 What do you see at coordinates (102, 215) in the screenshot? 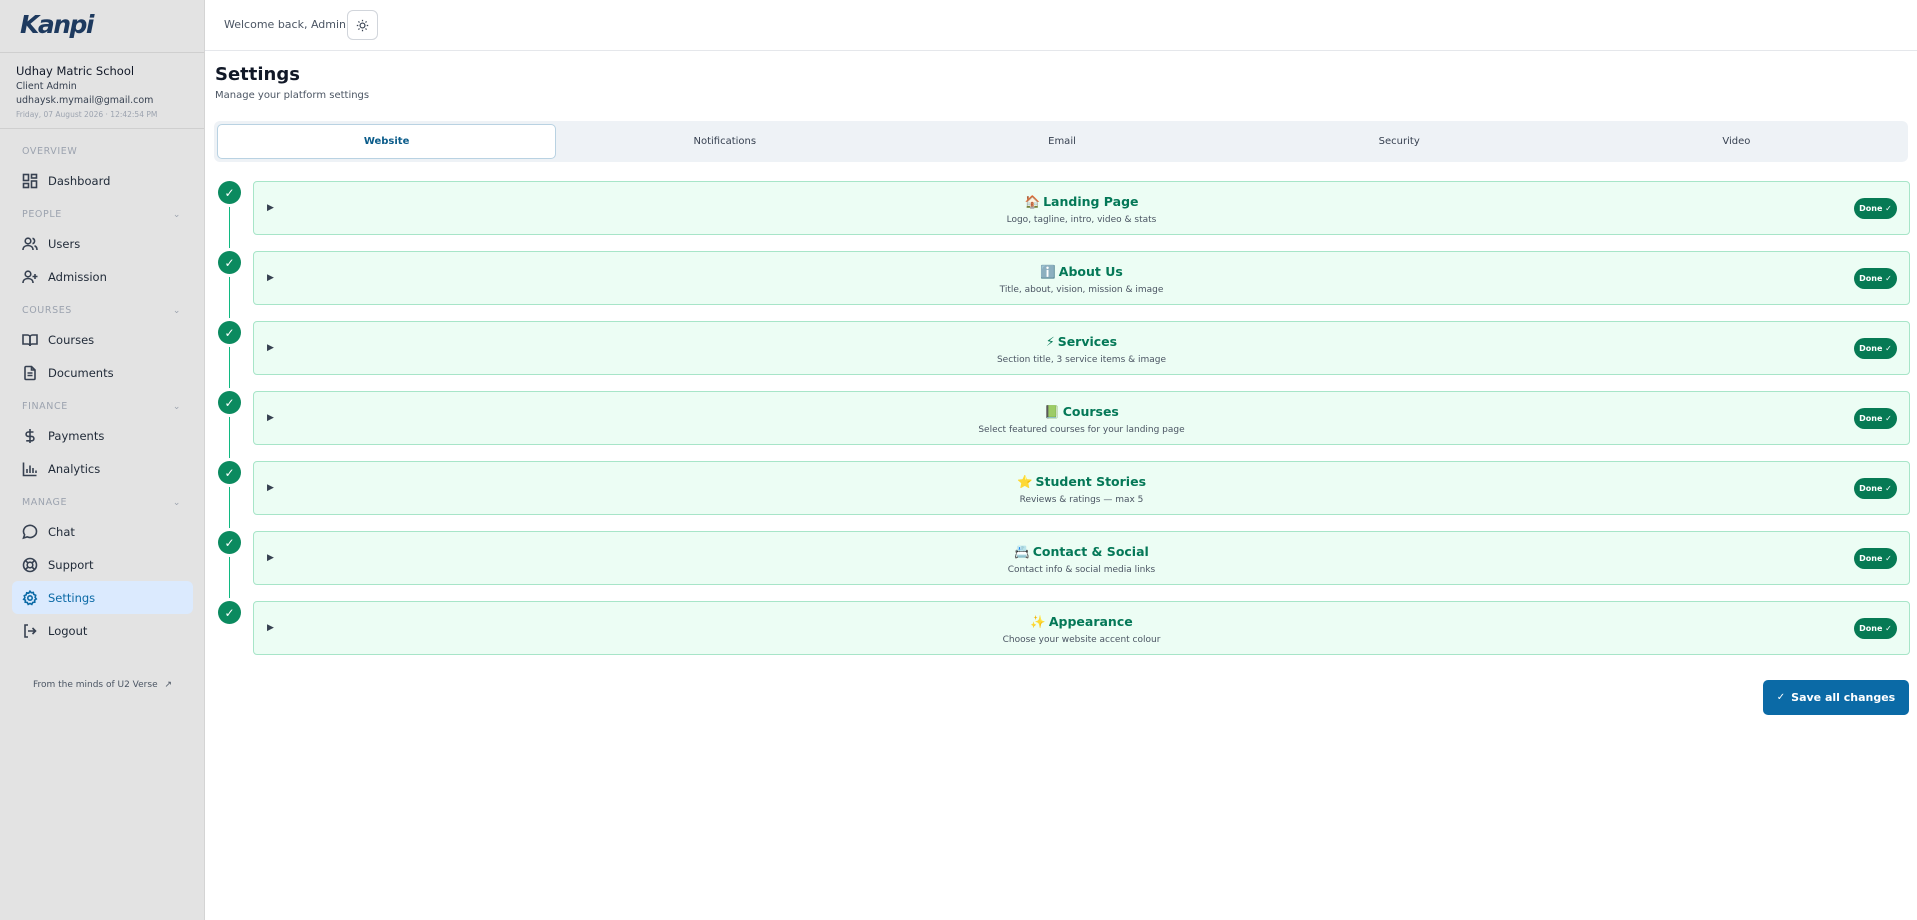
I see `section-people: PEOPLE ⌄` at bounding box center [102, 215].